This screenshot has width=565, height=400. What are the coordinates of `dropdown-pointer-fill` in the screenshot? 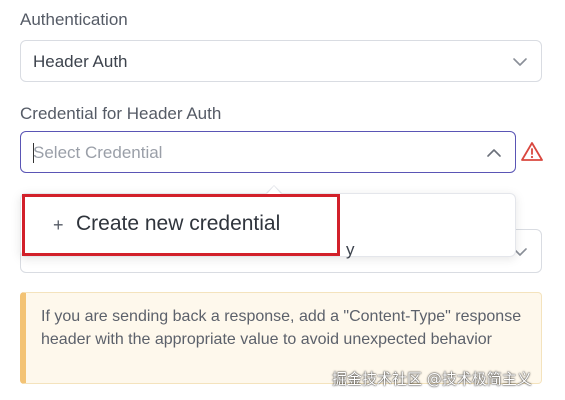 It's located at (274, 190).